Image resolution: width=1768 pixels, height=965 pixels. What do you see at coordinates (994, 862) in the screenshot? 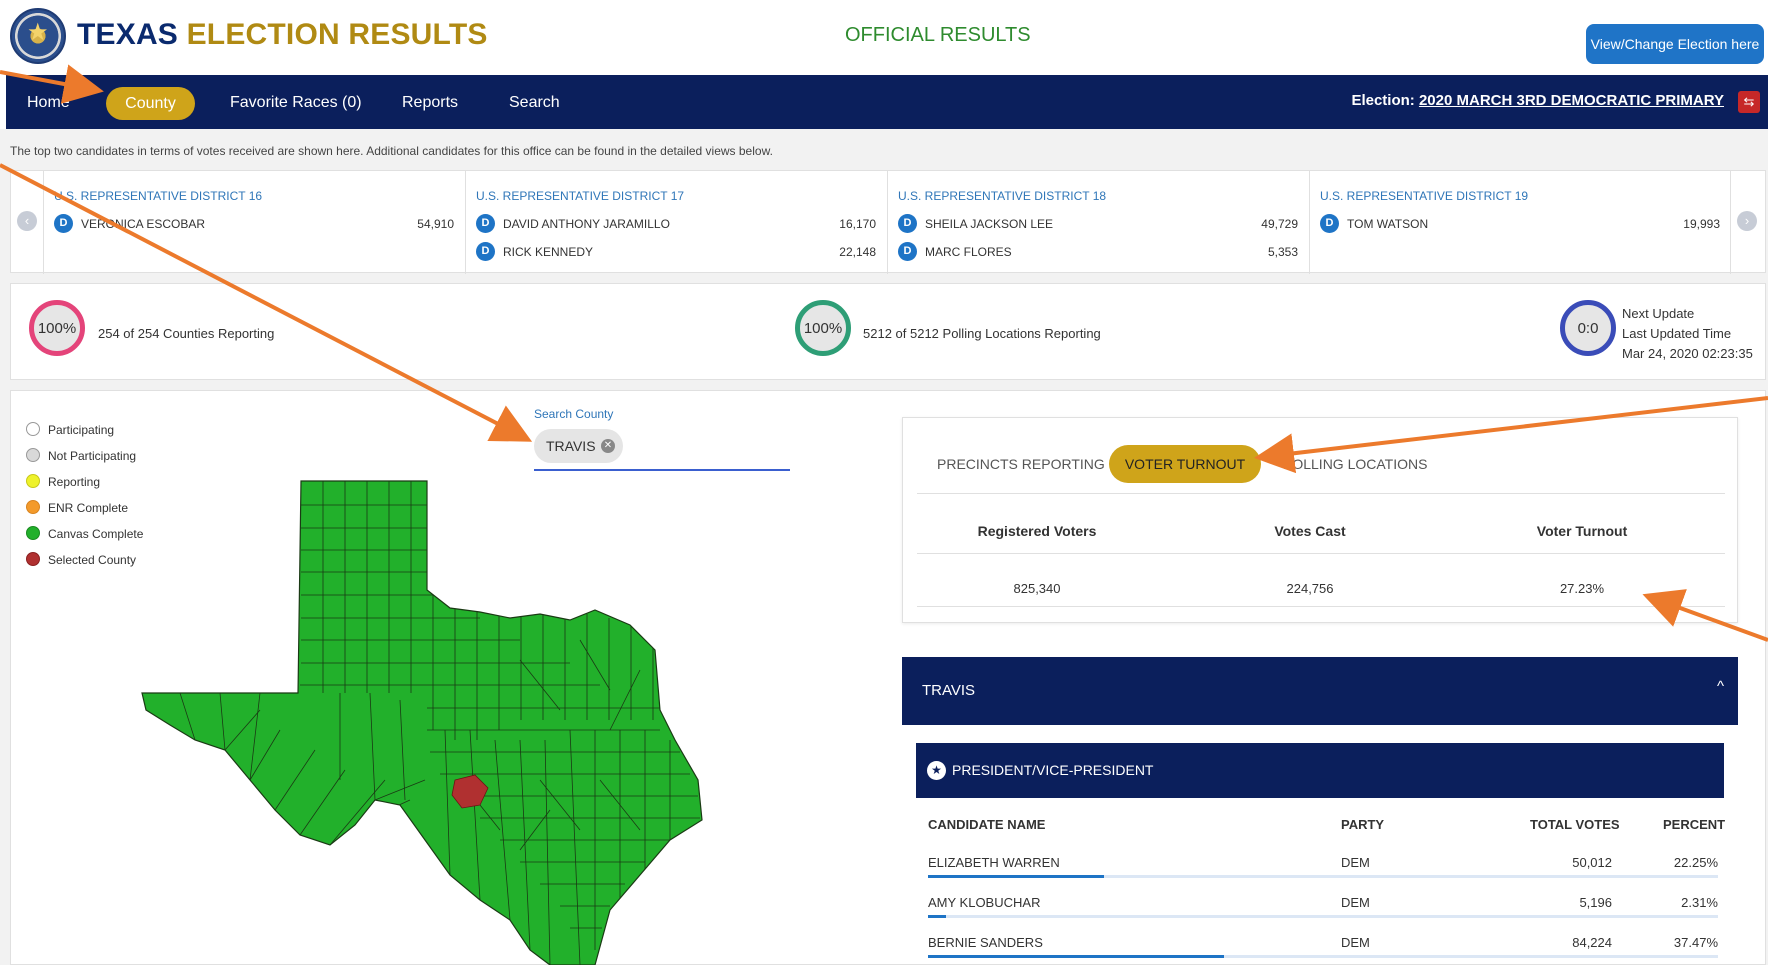
I see `candidate-name: ELIZABETH WARREN` at bounding box center [994, 862].